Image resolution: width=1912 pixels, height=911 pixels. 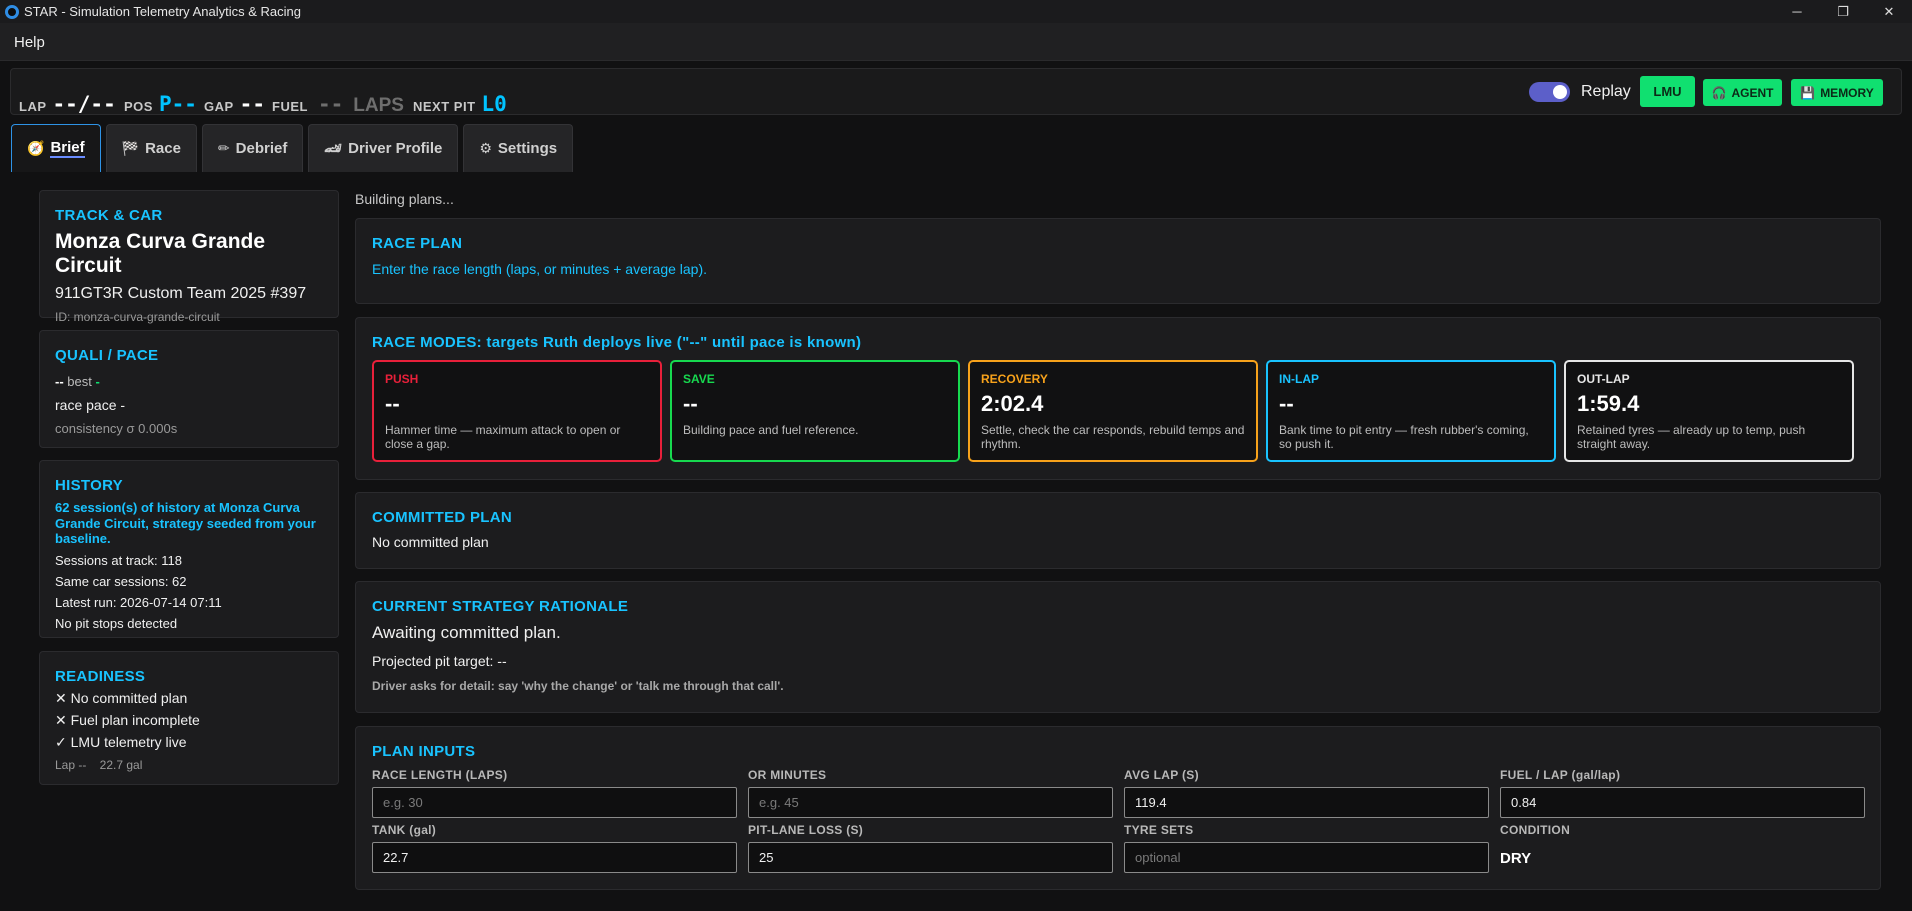 I want to click on maximize-icon: ❐, so click(x=1843, y=11).